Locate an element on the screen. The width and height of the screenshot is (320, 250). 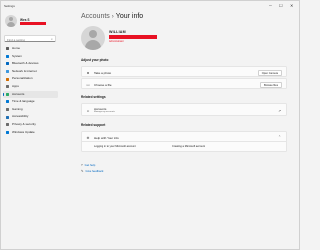
sidebar-item-label: Home is located at coordinates (16, 48).